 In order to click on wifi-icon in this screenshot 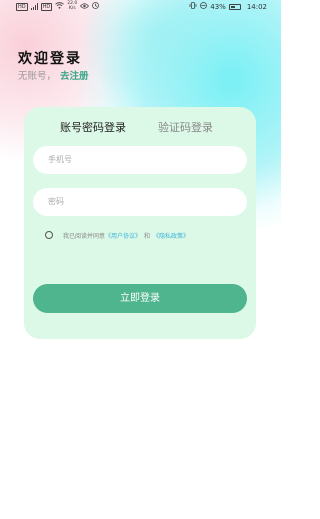, I will do `click(60, 6)`.